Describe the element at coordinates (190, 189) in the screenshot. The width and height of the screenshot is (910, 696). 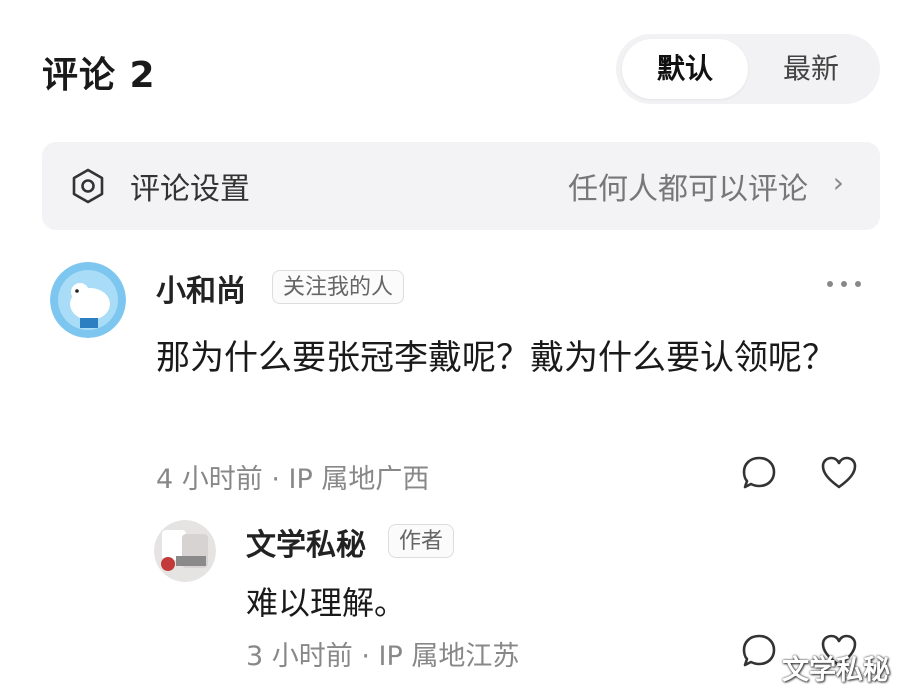
I see `comment-settings-label: 评论设置` at that location.